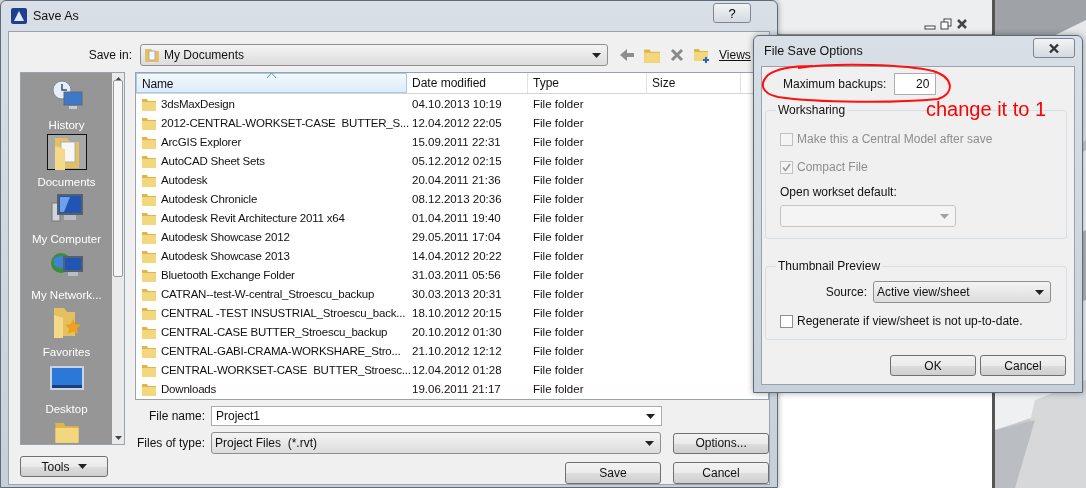  Describe the element at coordinates (812, 110) in the screenshot. I see `group-title: Worksharing` at that location.